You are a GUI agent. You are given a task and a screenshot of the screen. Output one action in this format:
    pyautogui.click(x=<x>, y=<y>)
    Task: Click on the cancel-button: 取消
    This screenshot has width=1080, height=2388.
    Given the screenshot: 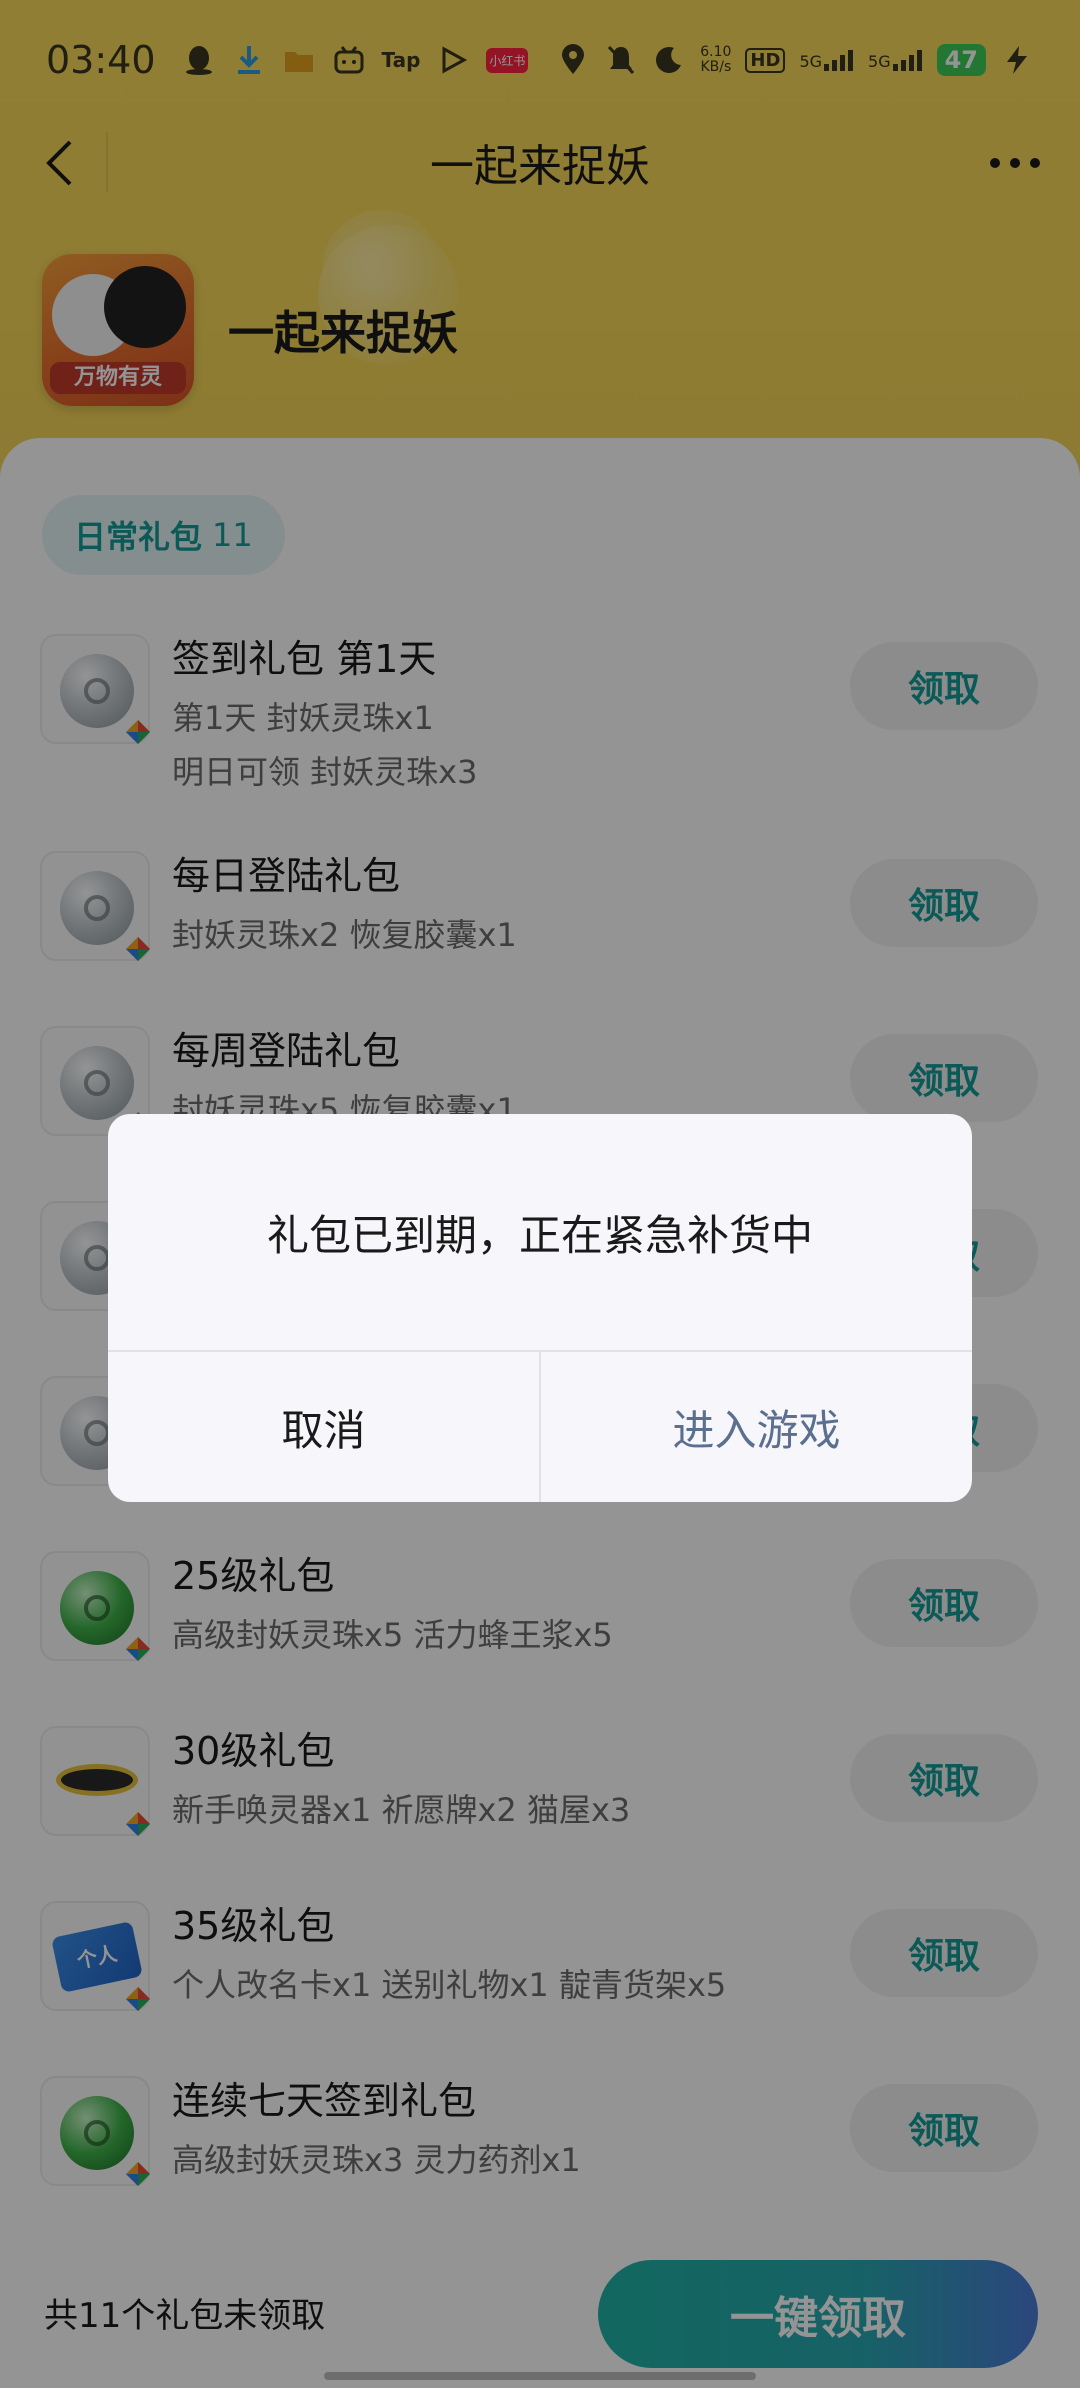 What is the action you would take?
    pyautogui.click(x=323, y=1427)
    